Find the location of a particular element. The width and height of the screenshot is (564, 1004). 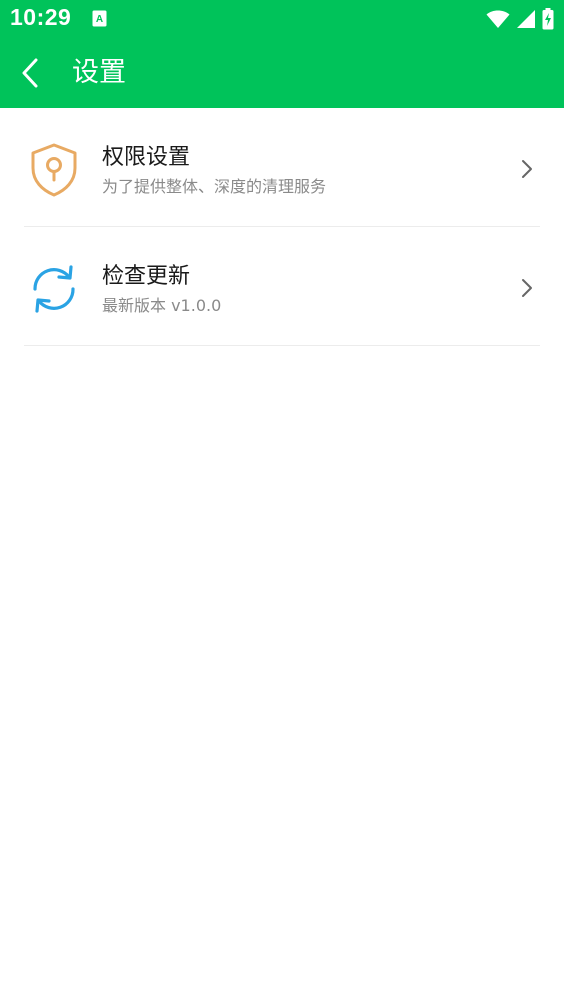

item-title: 检查更新 is located at coordinates (146, 276).